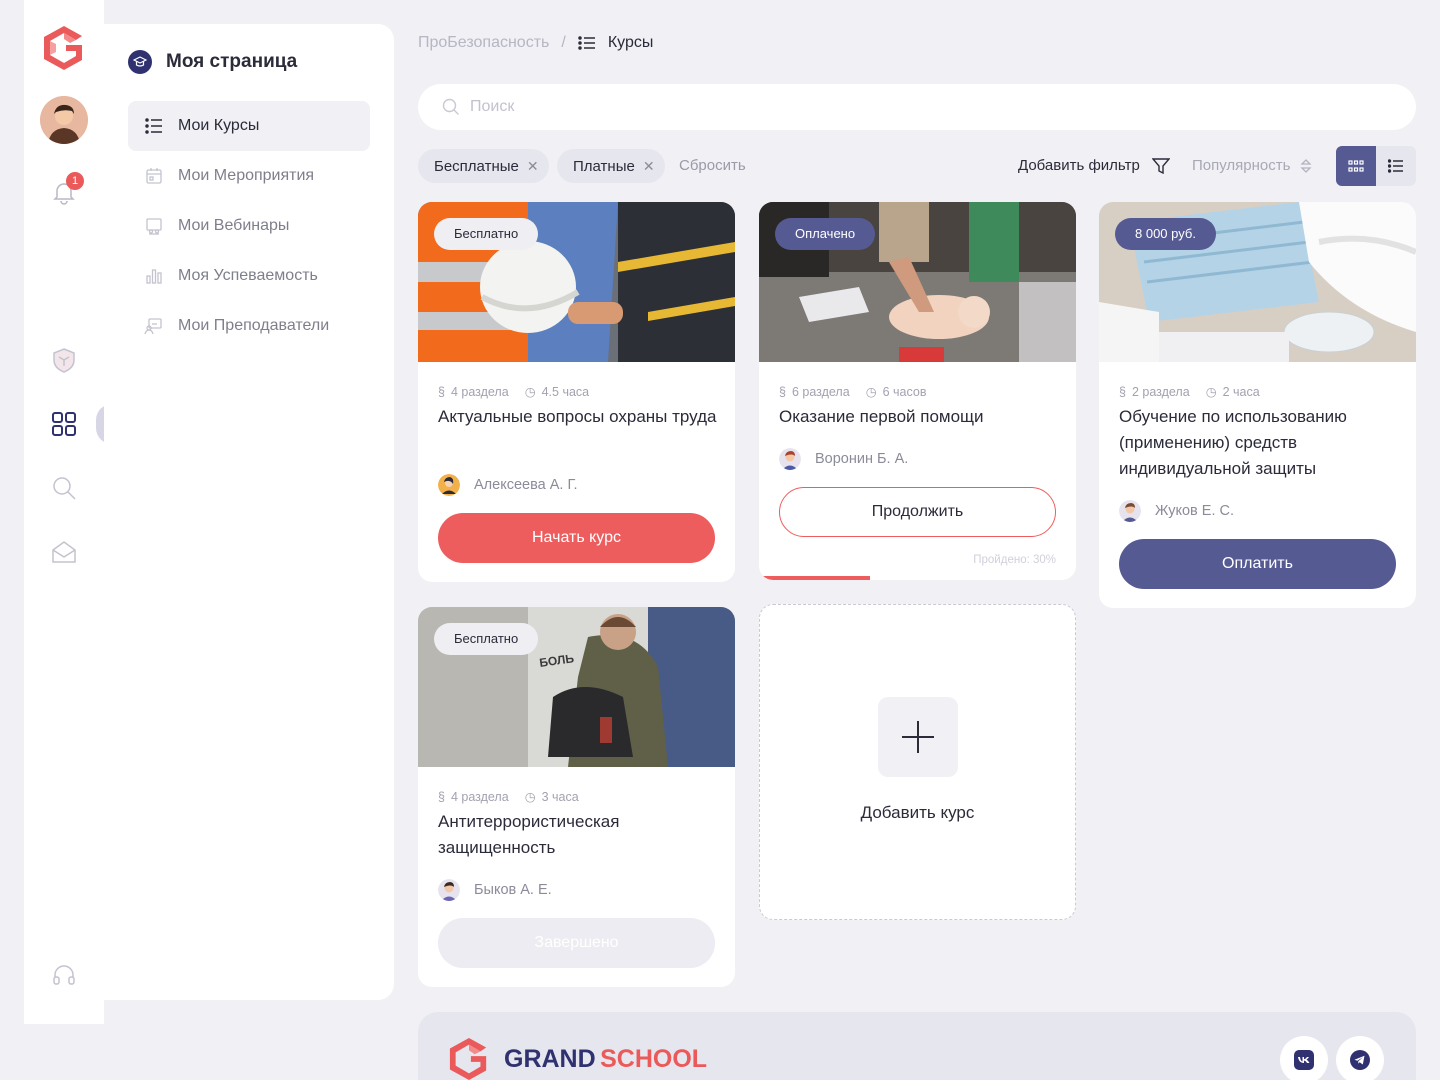 This screenshot has height=1080, width=1440. Describe the element at coordinates (1165, 234) in the screenshot. I see `price-badge: 8 000 руб.` at that location.